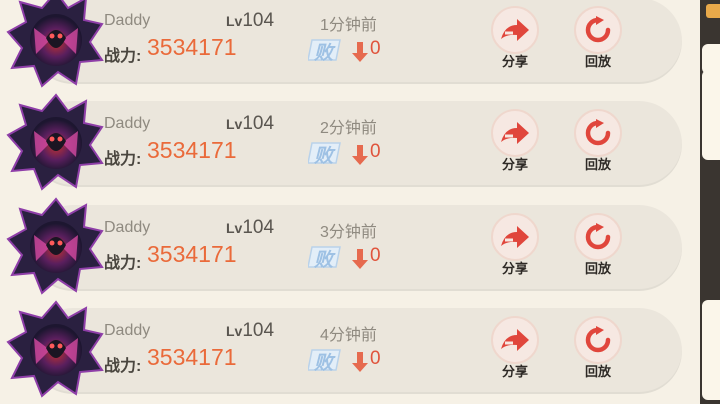  I want to click on battle-time: 4分钟前, so click(348, 335).